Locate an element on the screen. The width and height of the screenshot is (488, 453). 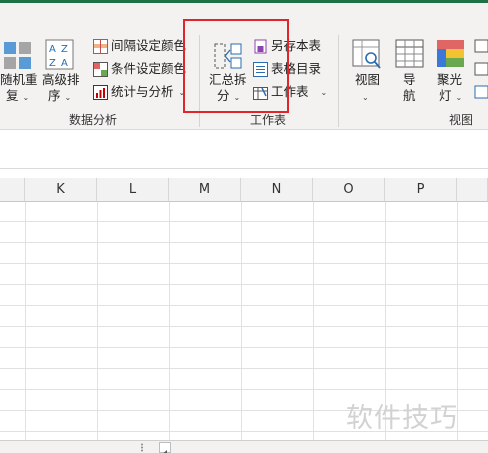
conditional-color-label: 条件设定颜色 is located at coordinates (149, 68).